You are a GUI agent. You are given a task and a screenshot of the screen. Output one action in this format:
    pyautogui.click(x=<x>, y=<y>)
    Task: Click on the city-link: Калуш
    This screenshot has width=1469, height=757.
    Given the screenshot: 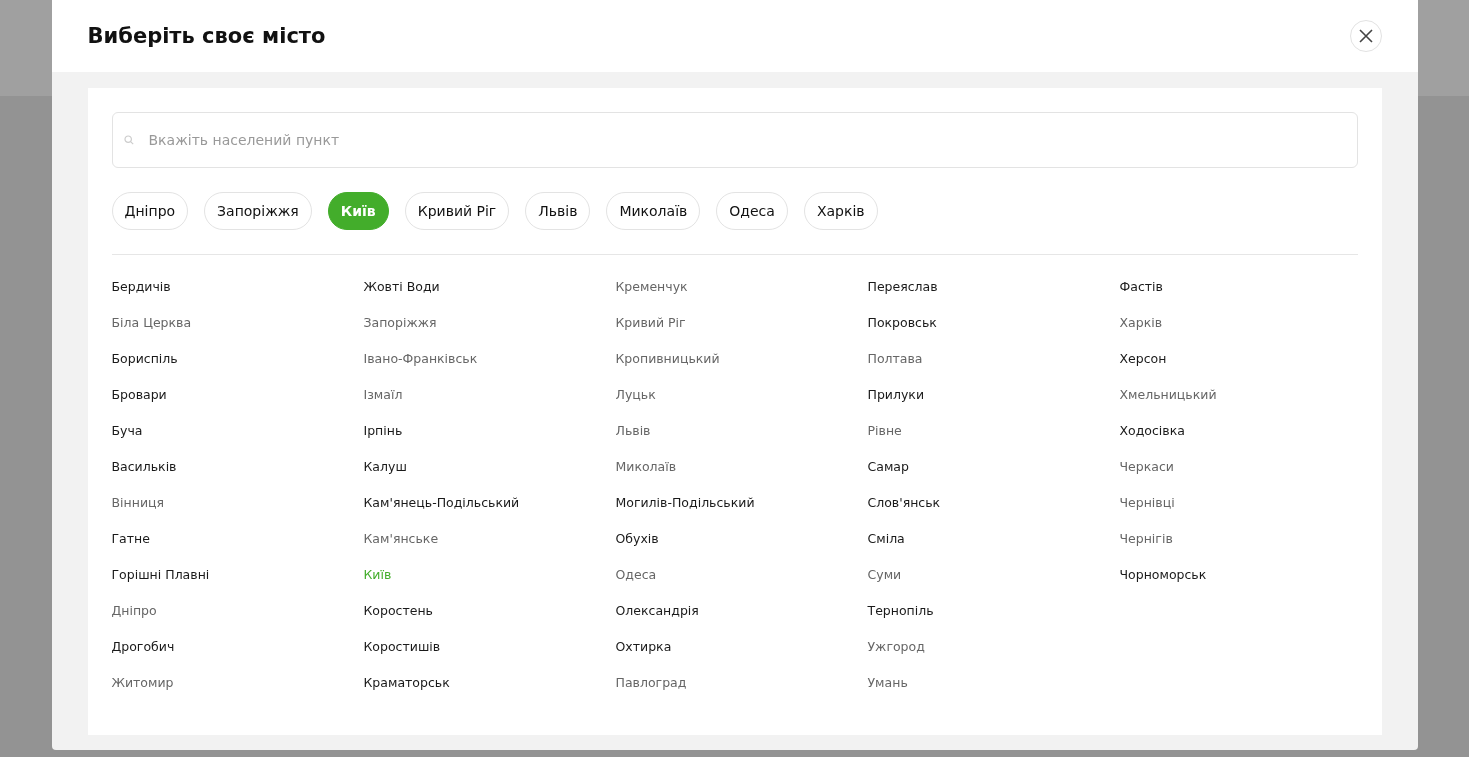 What is the action you would take?
    pyautogui.click(x=385, y=466)
    